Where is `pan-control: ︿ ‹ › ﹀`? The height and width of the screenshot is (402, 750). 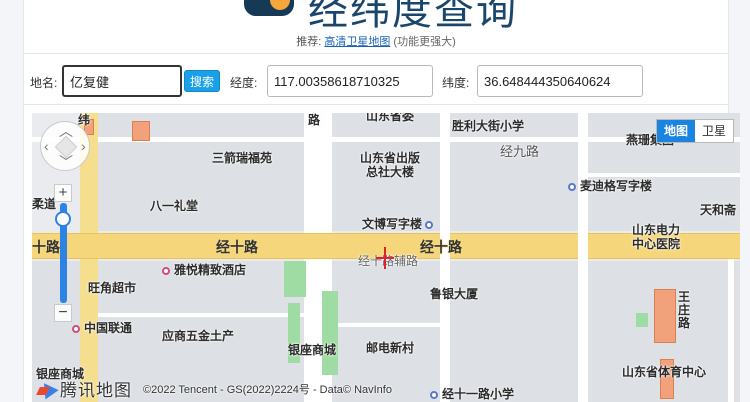
pan-control: ︿ ‹ › ﹀ is located at coordinates (65, 146).